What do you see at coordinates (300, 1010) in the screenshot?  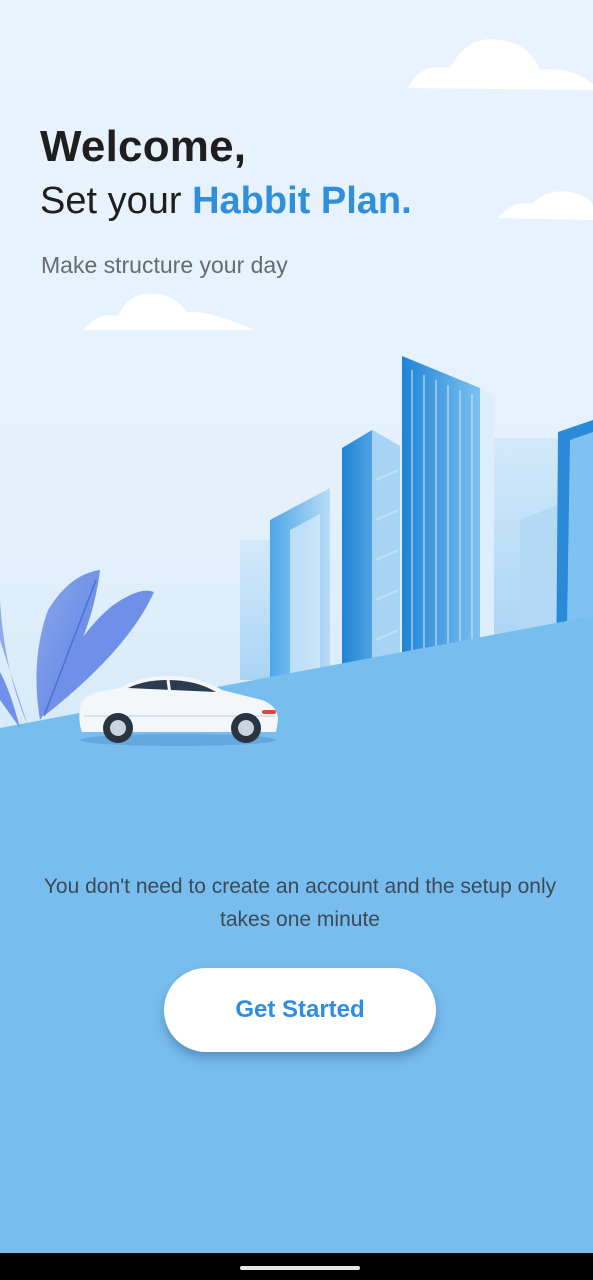 I see `get-started-button: Get Started` at bounding box center [300, 1010].